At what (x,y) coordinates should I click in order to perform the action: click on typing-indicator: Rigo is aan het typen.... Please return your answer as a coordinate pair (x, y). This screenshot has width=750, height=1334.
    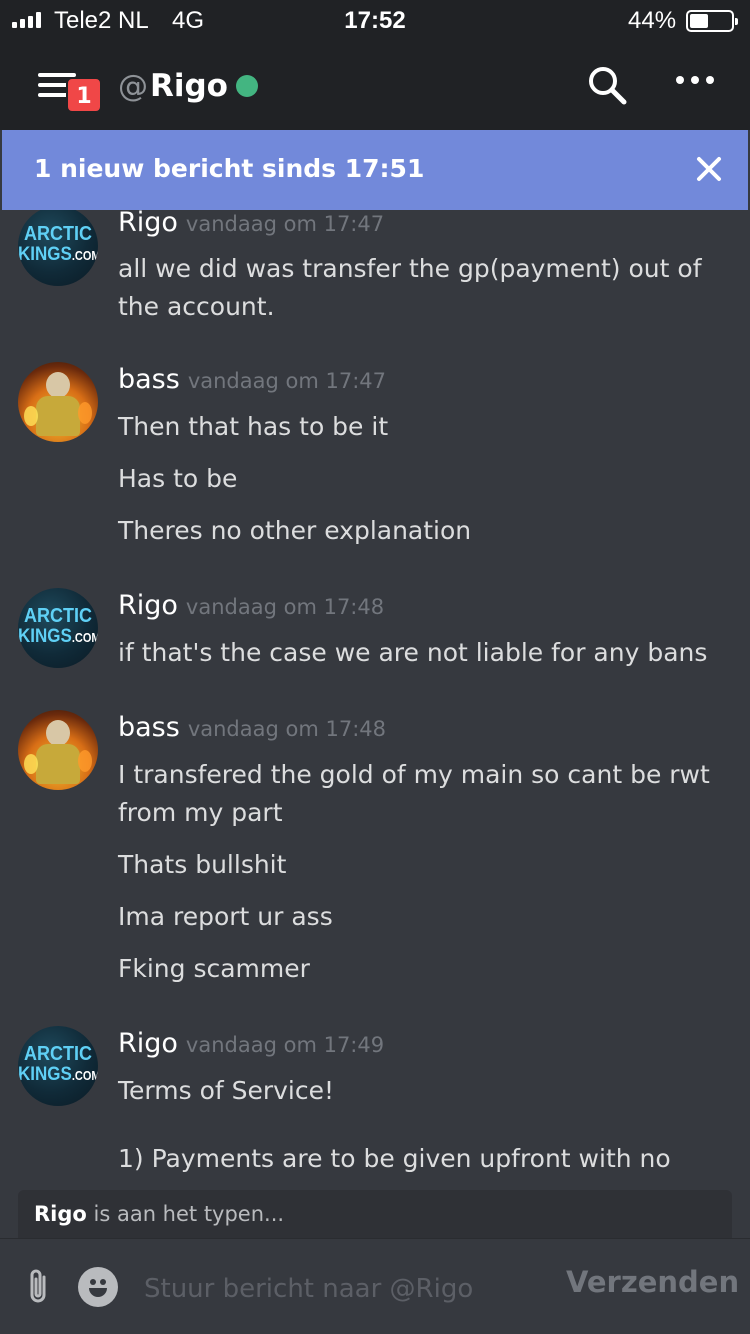
    Looking at the image, I should click on (375, 1214).